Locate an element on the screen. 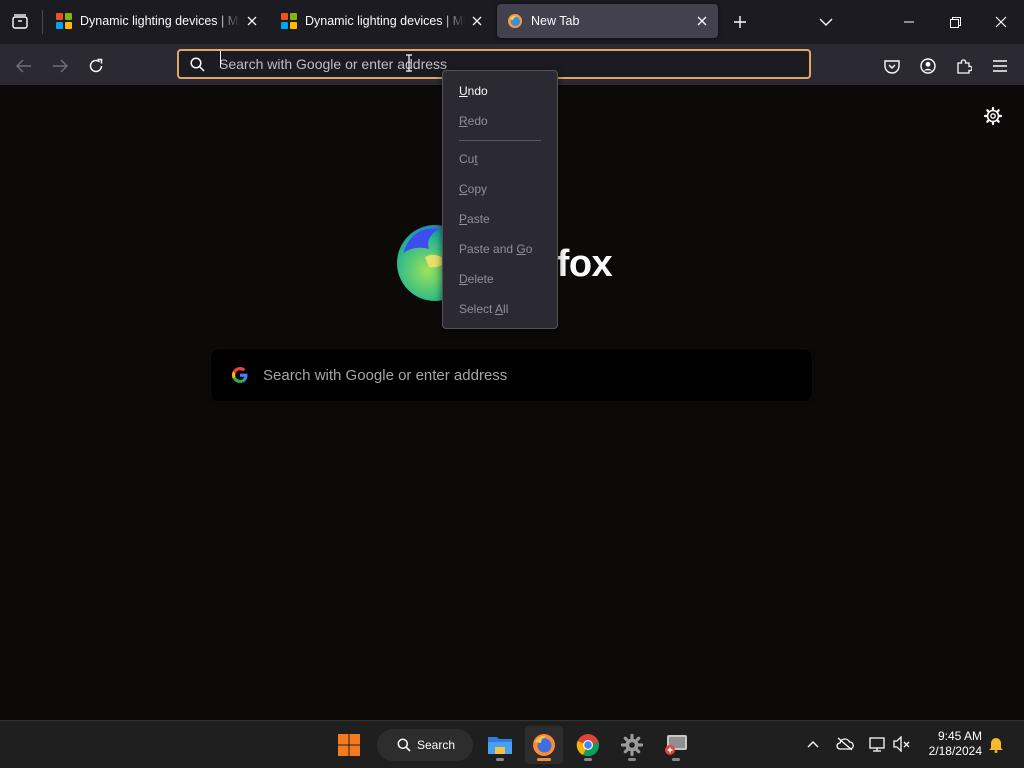 This screenshot has width=1024, height=768. account-button is located at coordinates (928, 66).